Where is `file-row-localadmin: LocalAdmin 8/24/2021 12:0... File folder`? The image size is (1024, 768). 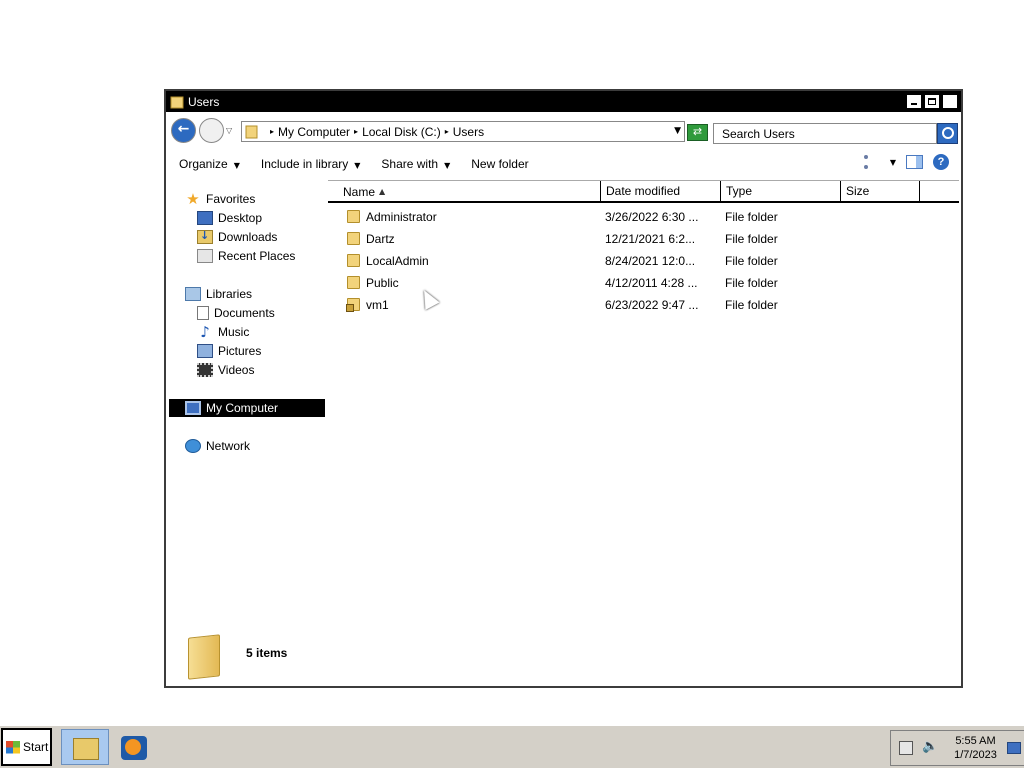
file-row-localadmin: LocalAdmin 8/24/2021 12:0... File folder is located at coordinates (643, 261).